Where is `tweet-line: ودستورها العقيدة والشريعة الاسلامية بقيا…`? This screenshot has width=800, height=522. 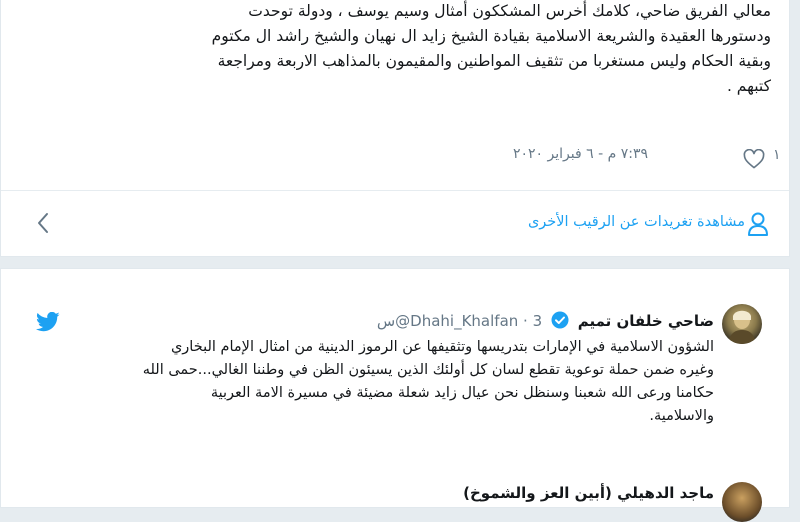 tweet-line: ودستورها العقيدة والشريعة الاسلامية بقيا… is located at coordinates (491, 36).